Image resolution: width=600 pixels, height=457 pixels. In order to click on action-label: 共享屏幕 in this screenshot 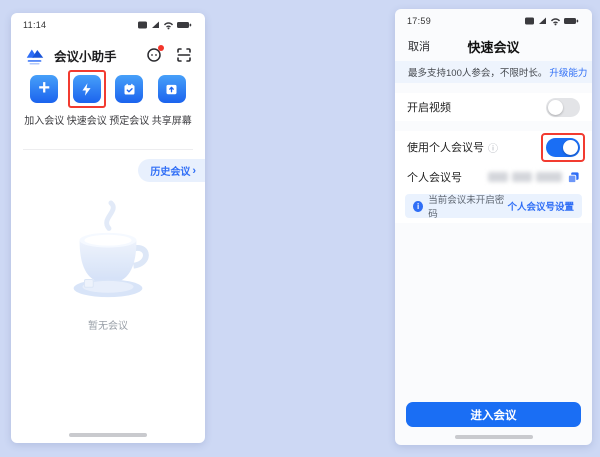, I will do `click(171, 121)`.